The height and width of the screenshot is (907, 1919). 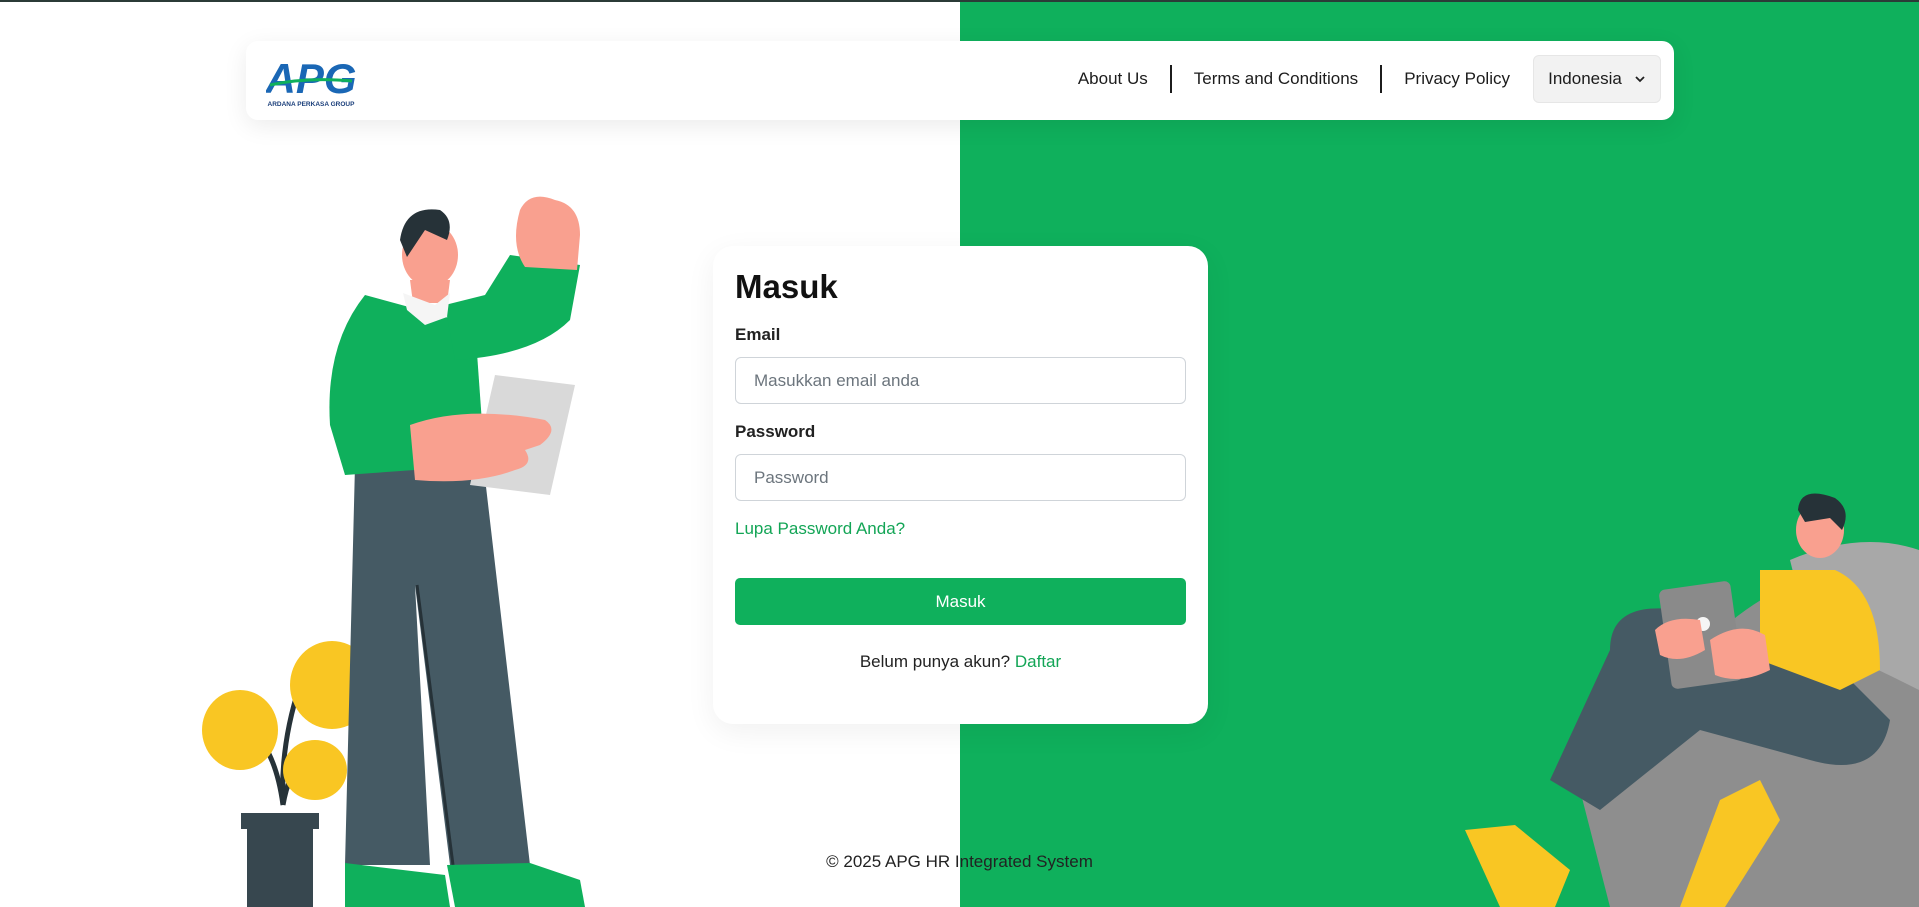 I want to click on forgot-password-link: Lupa Password Anda?, so click(x=820, y=529).